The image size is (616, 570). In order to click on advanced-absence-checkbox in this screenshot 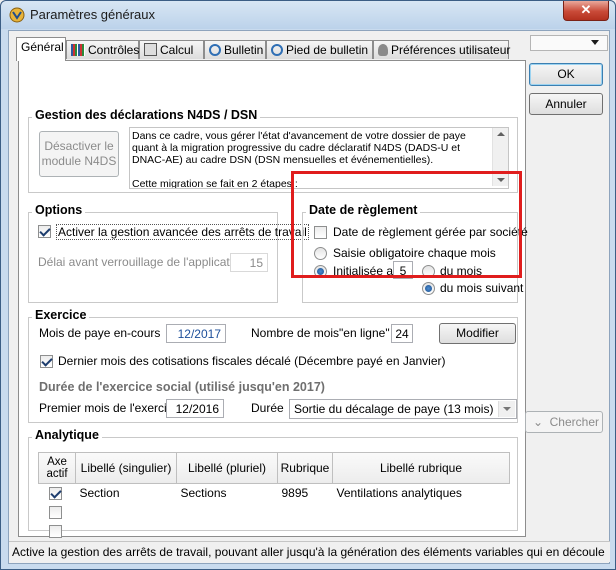, I will do `click(44, 231)`.